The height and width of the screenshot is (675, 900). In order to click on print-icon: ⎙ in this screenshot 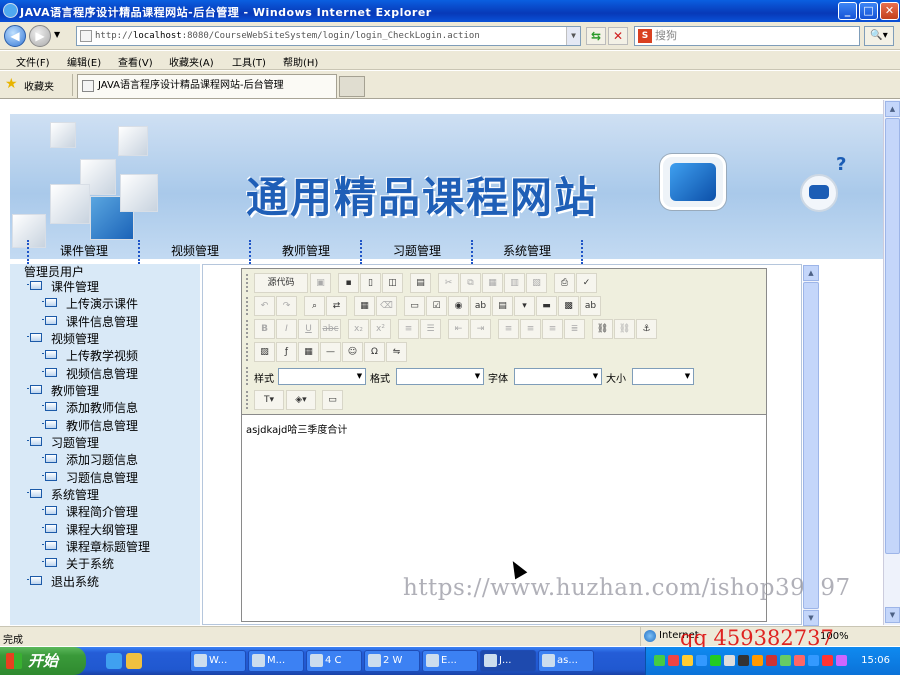, I will do `click(564, 283)`.